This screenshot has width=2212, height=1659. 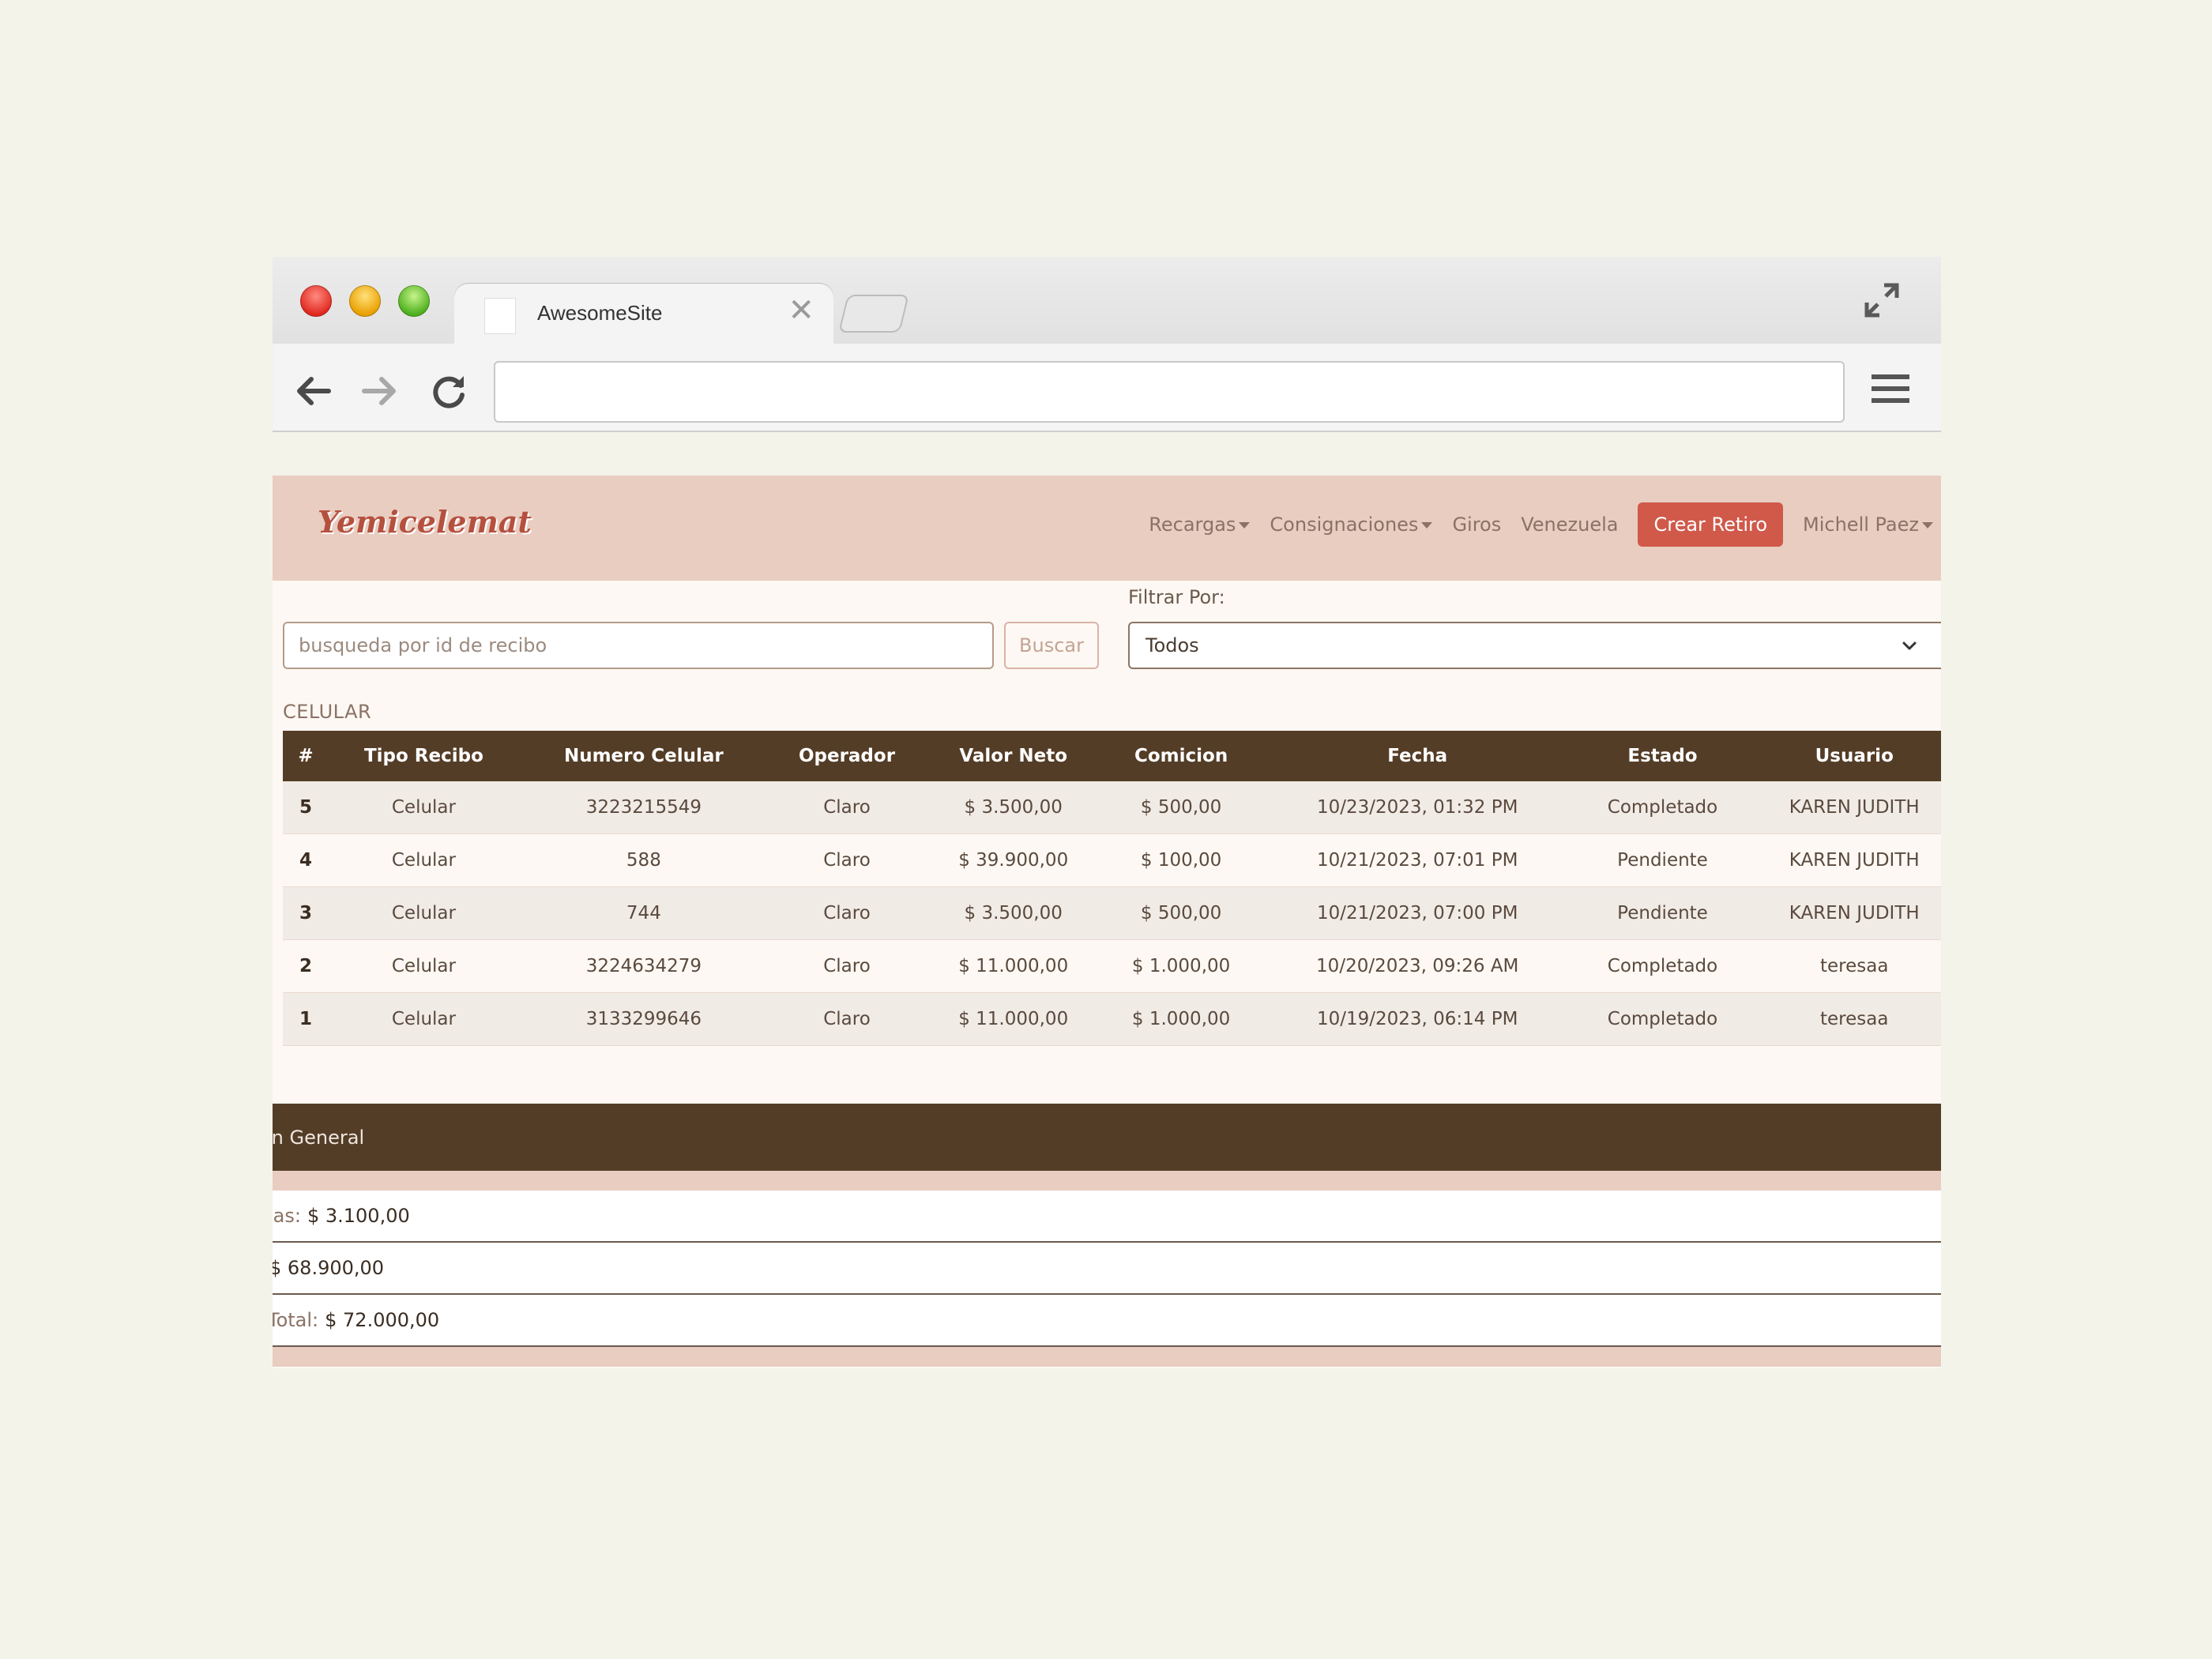 What do you see at coordinates (639, 646) in the screenshot?
I see `receipt-search-input` at bounding box center [639, 646].